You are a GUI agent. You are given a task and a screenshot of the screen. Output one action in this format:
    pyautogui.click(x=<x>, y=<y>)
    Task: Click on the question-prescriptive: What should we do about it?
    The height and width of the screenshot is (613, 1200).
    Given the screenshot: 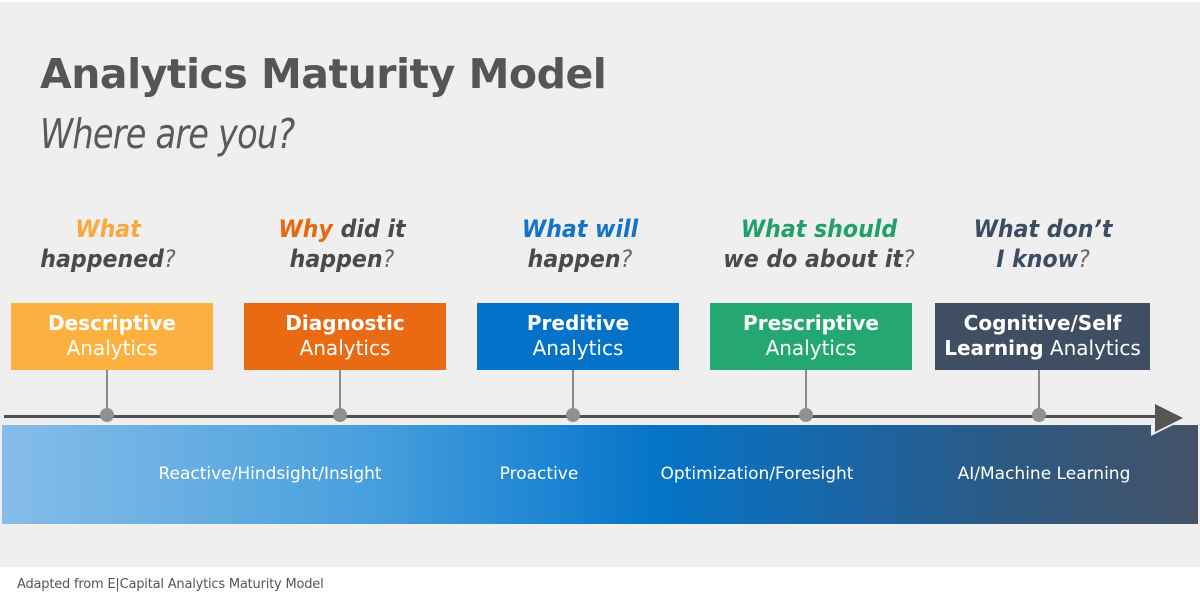 What is the action you would take?
    pyautogui.click(x=819, y=244)
    